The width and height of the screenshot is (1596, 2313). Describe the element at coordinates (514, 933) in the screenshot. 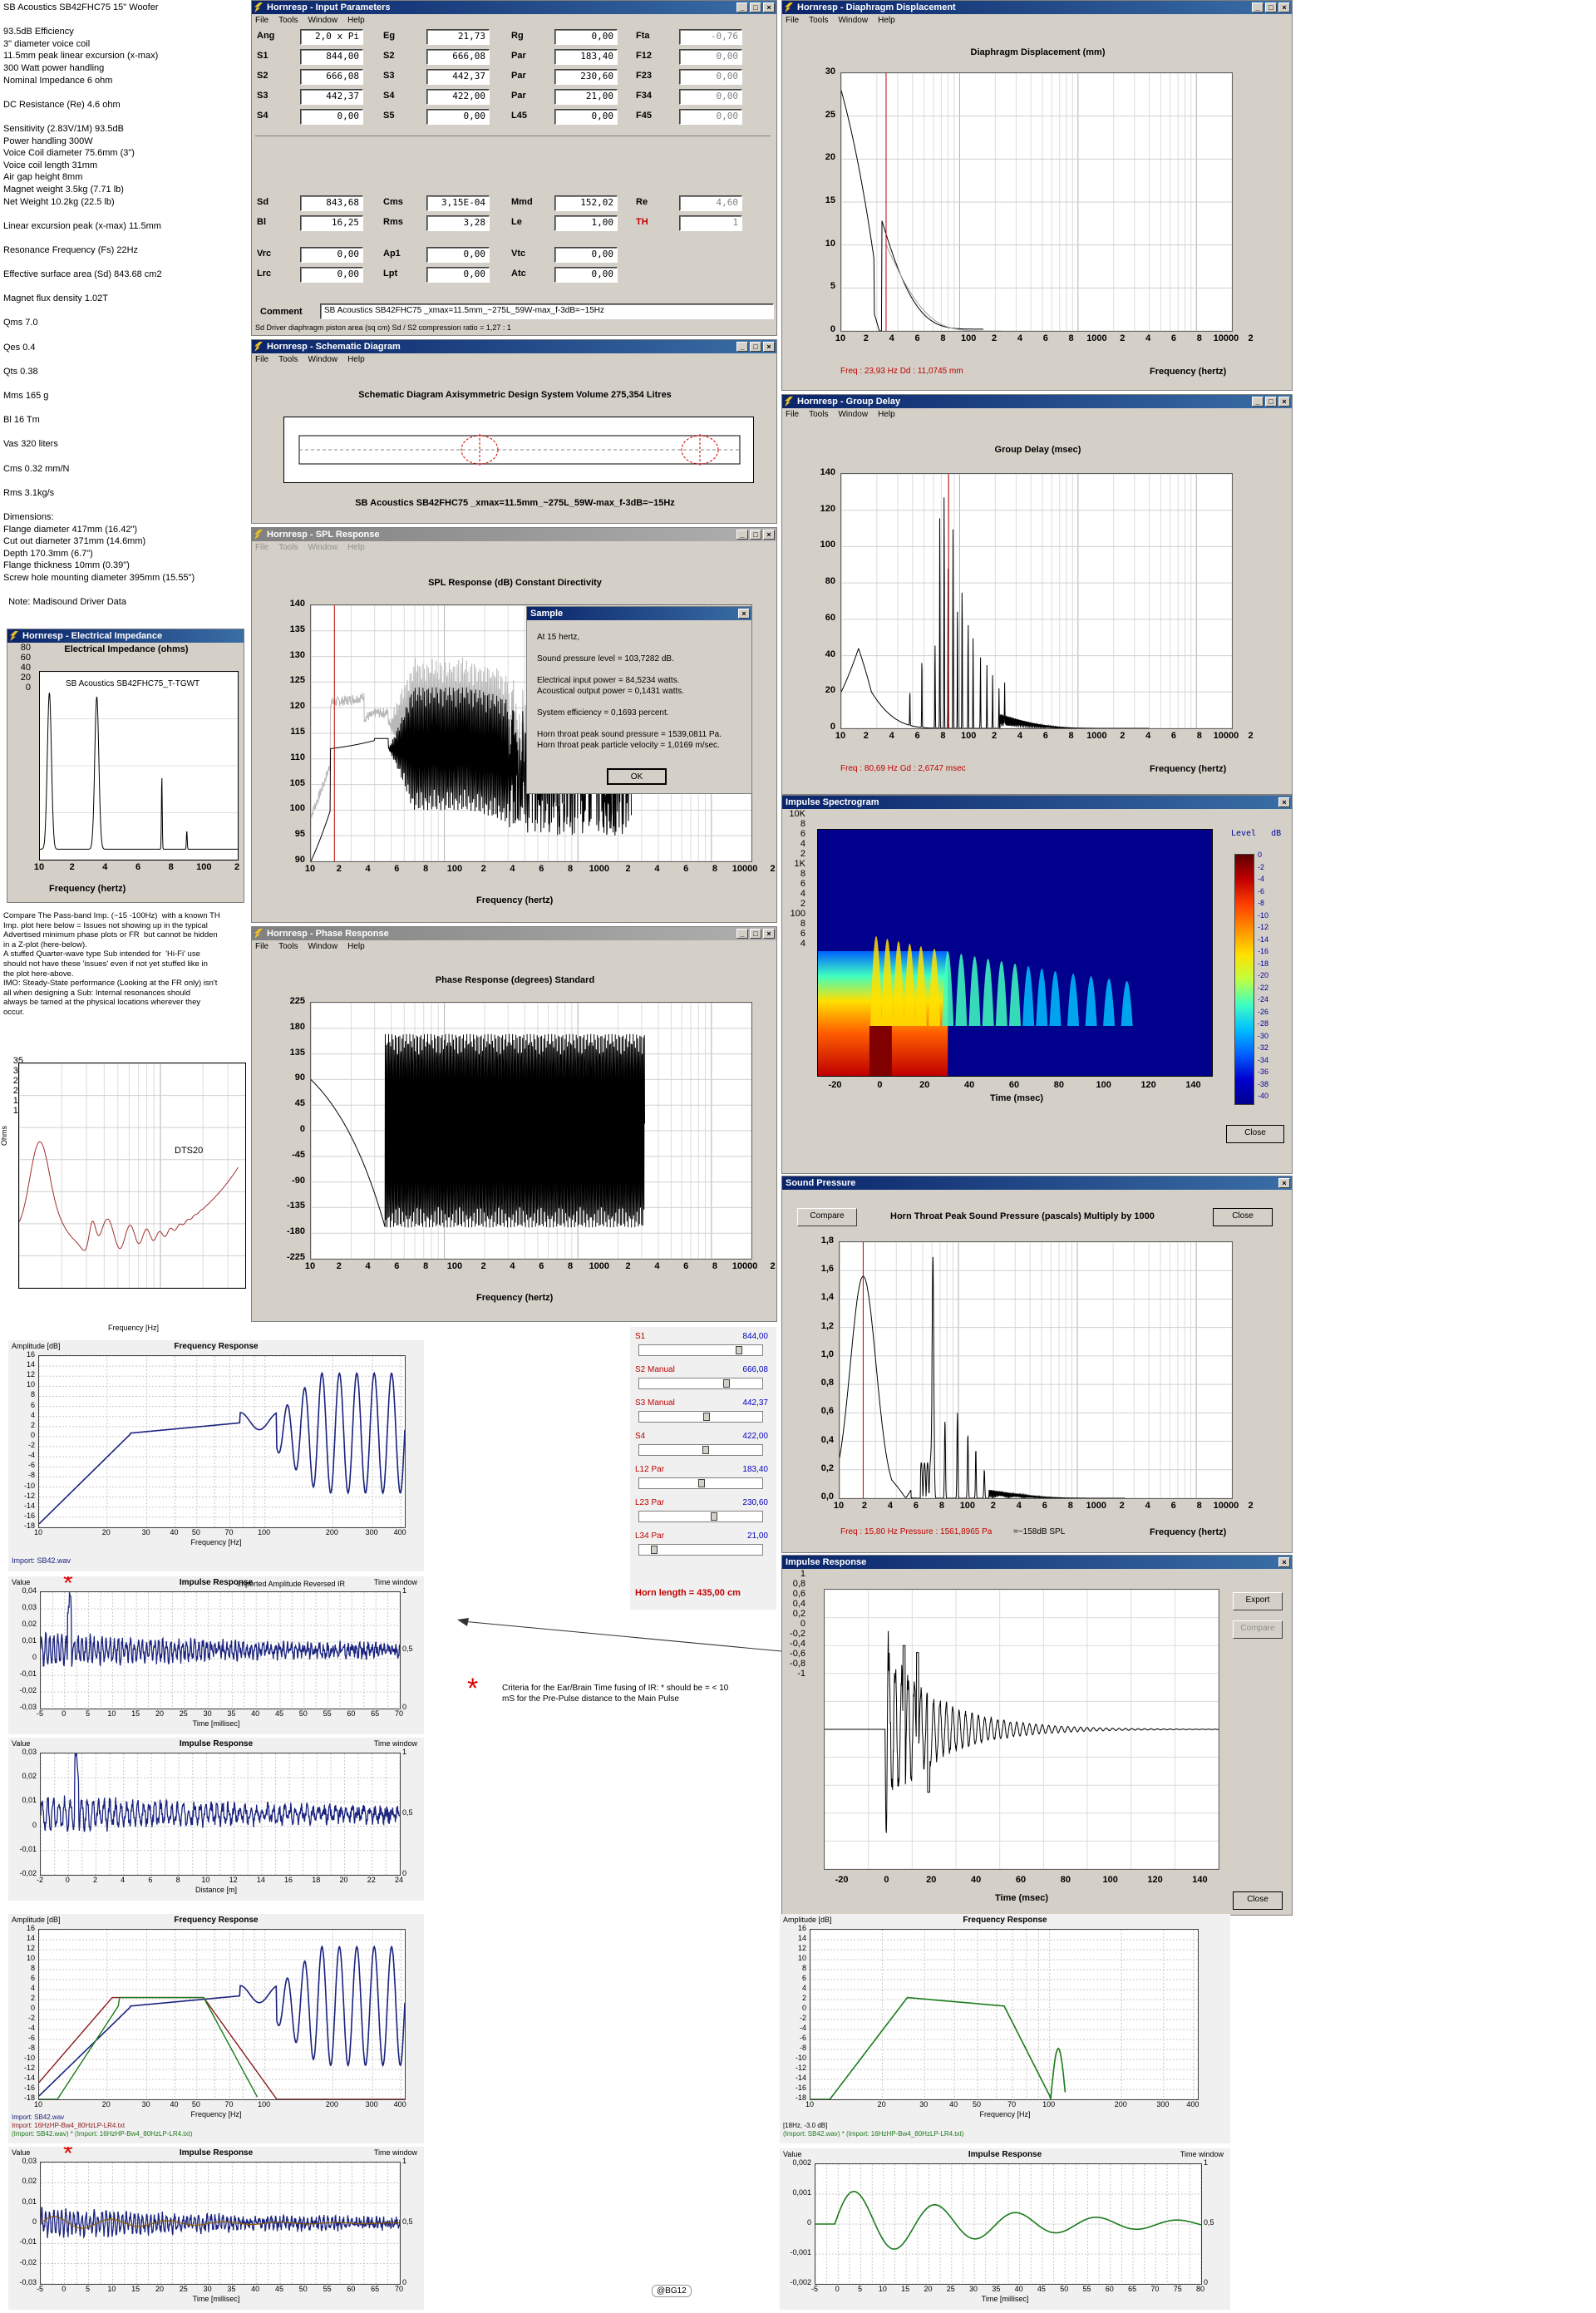

I see `window-title-bar: Hornresp - Phase Response _ □ ×` at that location.